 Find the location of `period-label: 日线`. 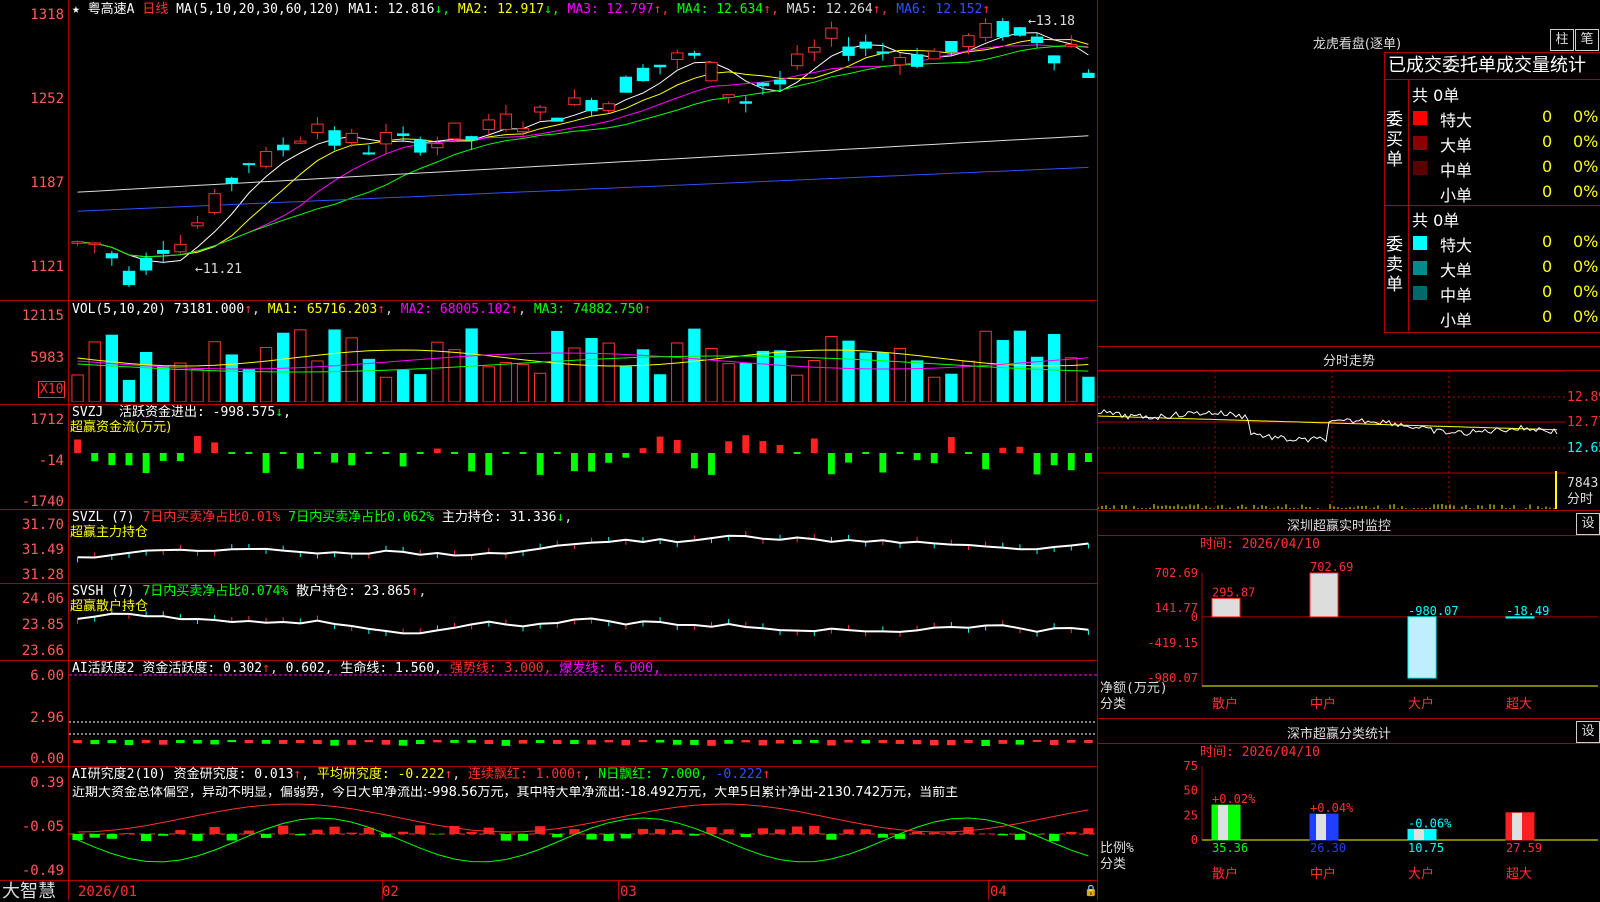

period-label: 日线 is located at coordinates (155, 9).